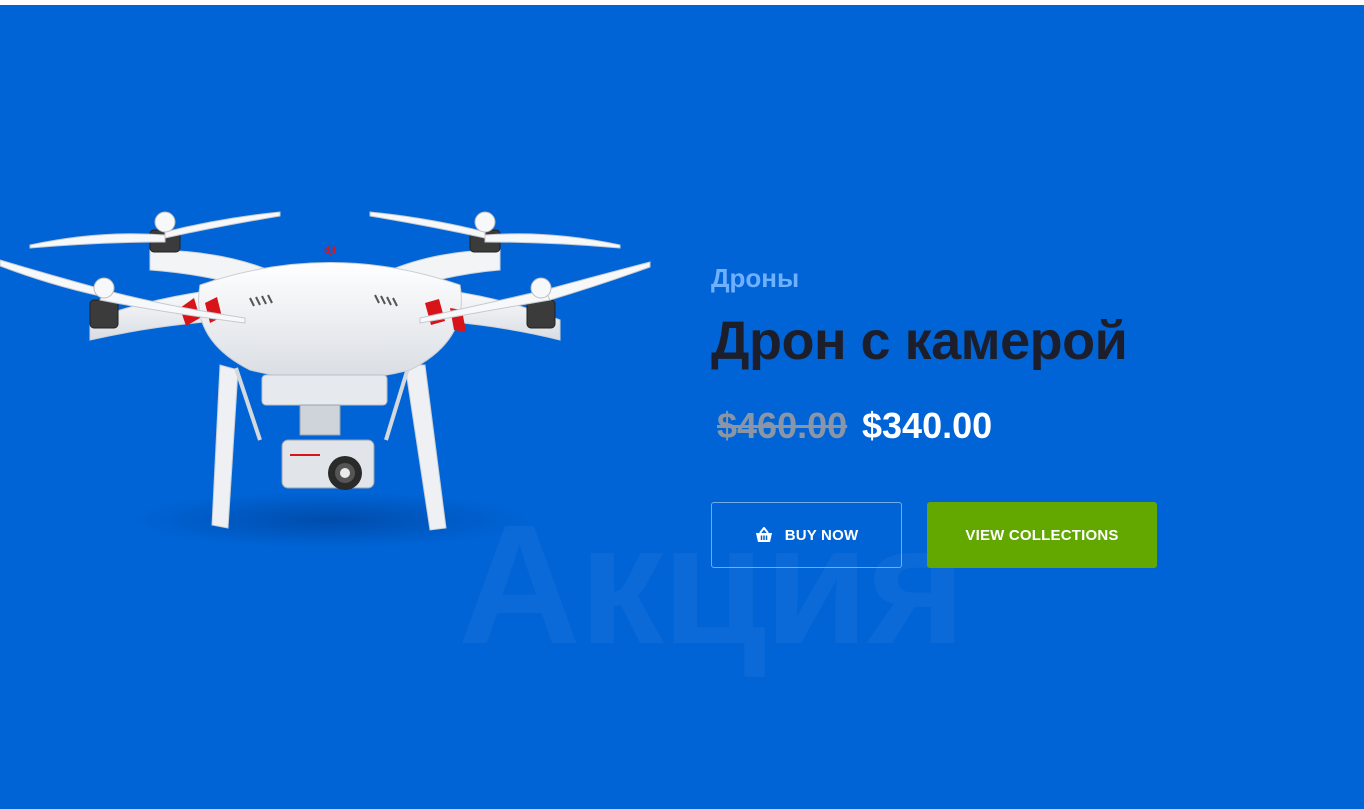 This screenshot has height=809, width=1364. What do you see at coordinates (927, 425) in the screenshot?
I see `current-price: $340.00` at bounding box center [927, 425].